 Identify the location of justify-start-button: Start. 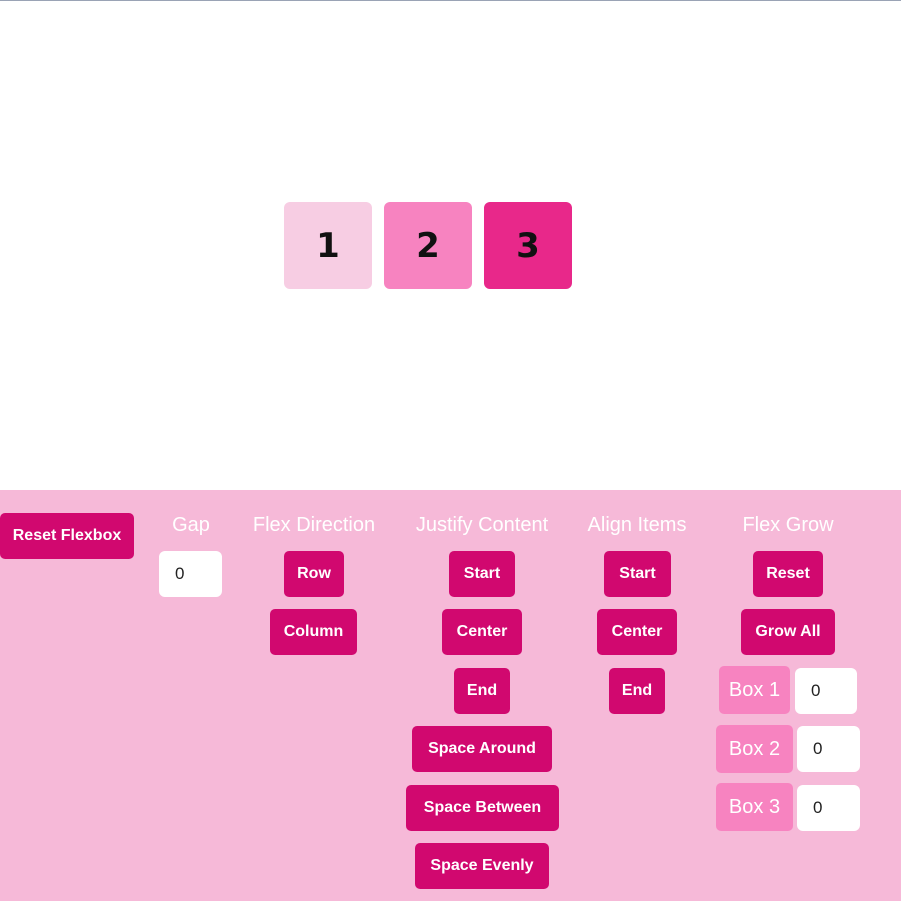
(482, 574).